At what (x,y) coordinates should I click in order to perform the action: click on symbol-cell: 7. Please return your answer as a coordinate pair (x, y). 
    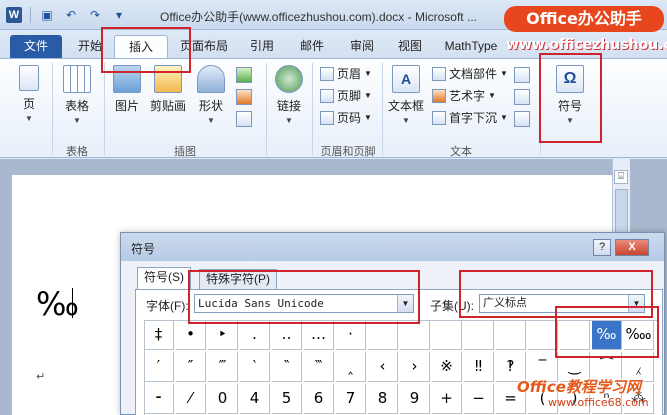
    Looking at the image, I should click on (351, 399).